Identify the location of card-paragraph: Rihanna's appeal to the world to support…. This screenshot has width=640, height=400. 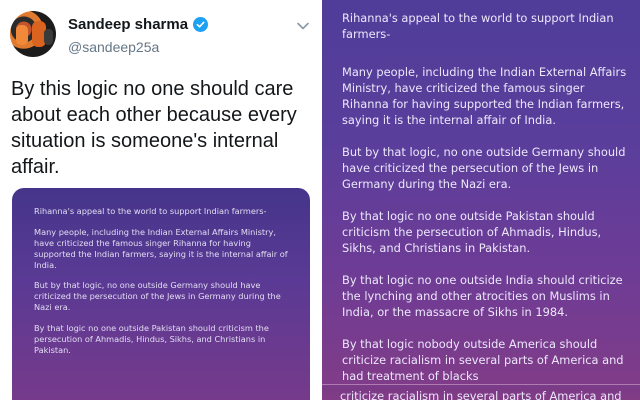
(478, 26).